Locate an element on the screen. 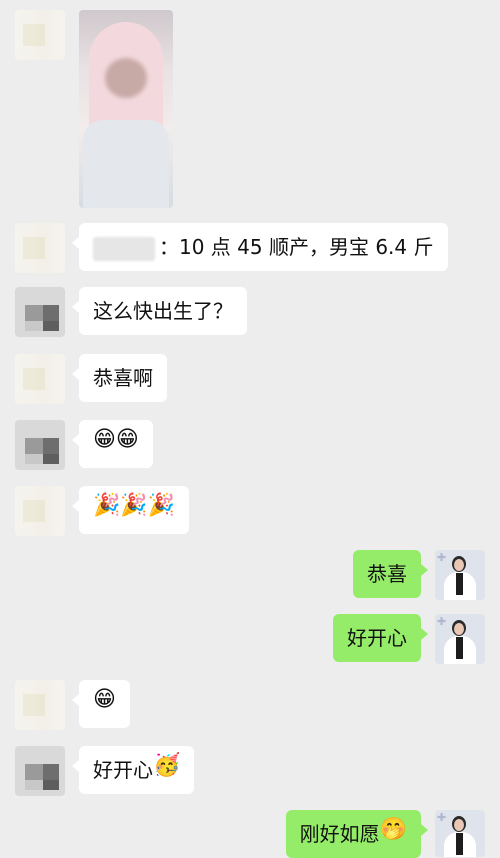  message-bubble: 这么快出生了？ is located at coordinates (159, 311).